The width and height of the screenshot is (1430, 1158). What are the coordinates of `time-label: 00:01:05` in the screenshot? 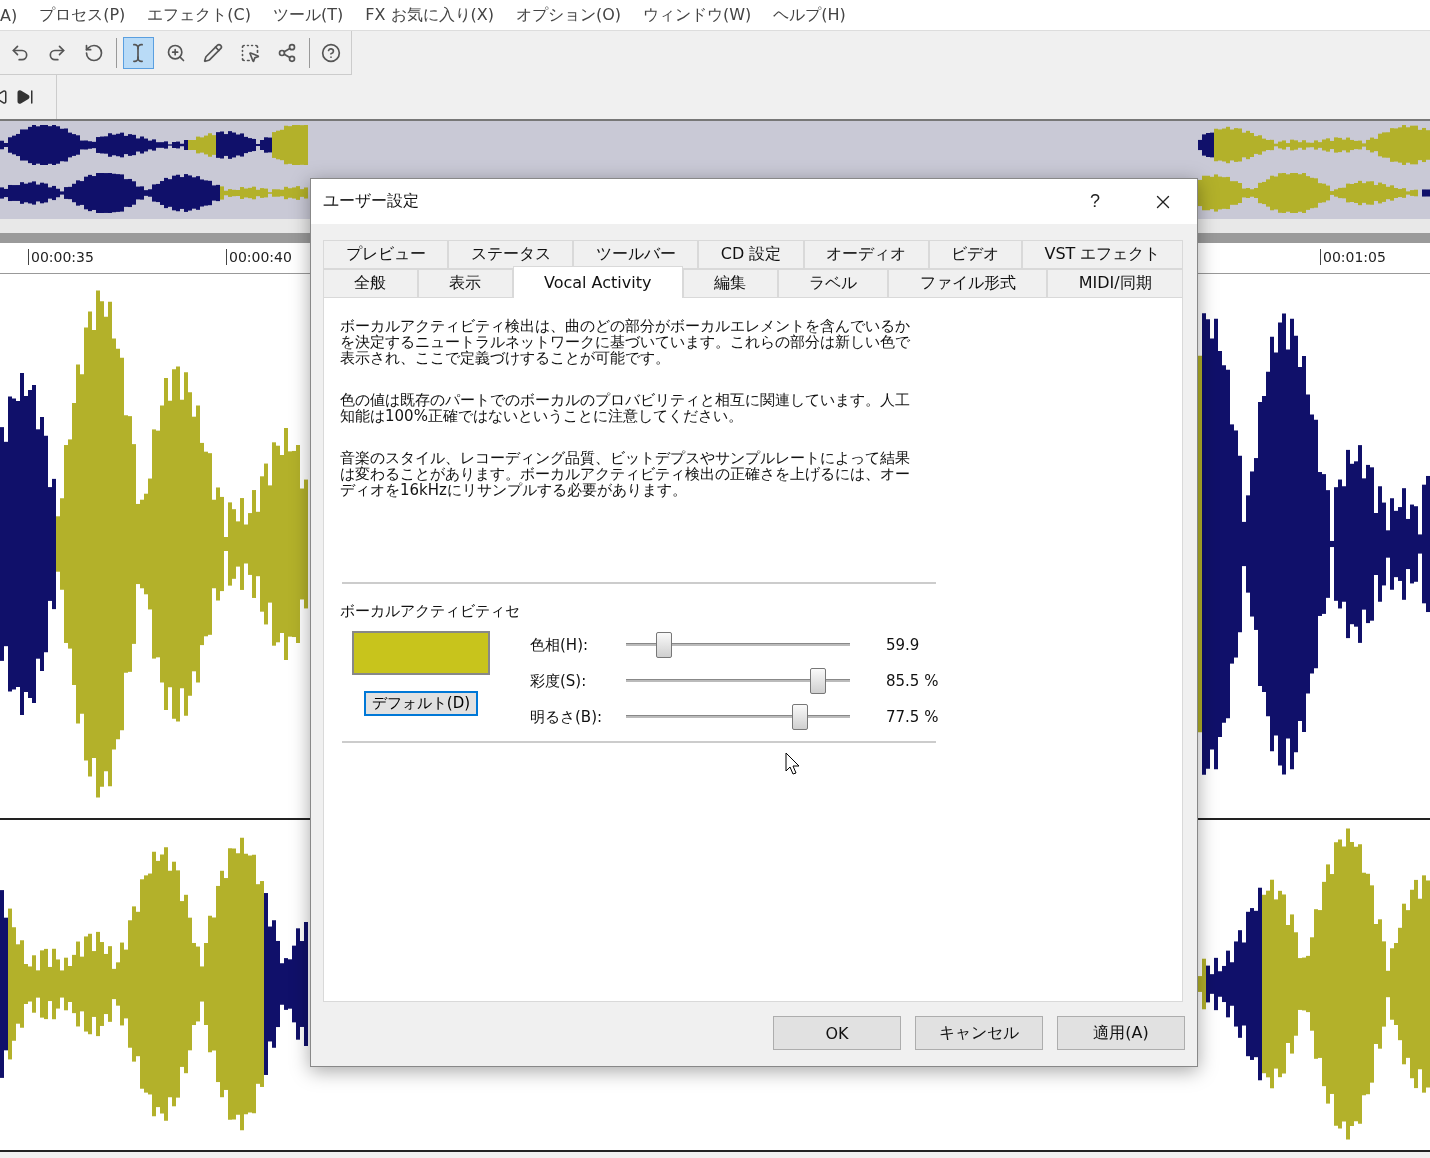 It's located at (1353, 257).